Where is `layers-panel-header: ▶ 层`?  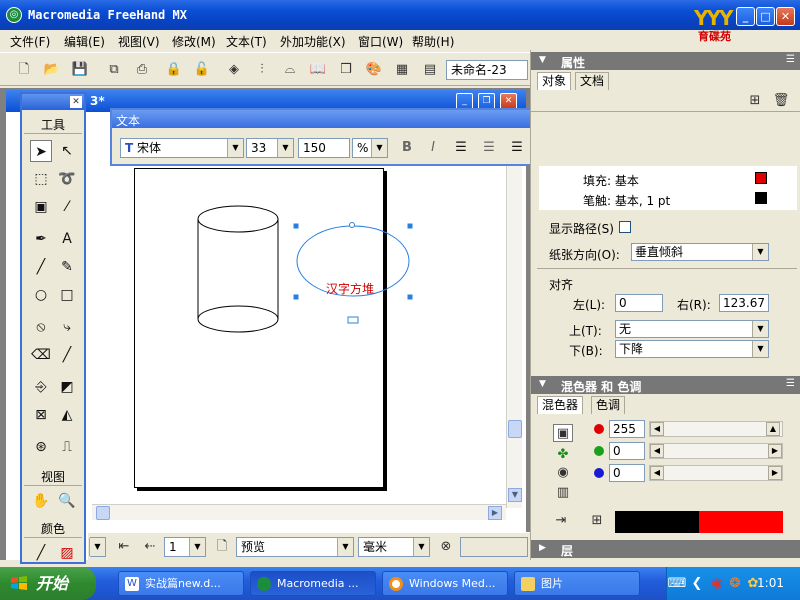
layers-panel-header: ▶ 层 is located at coordinates (665, 549).